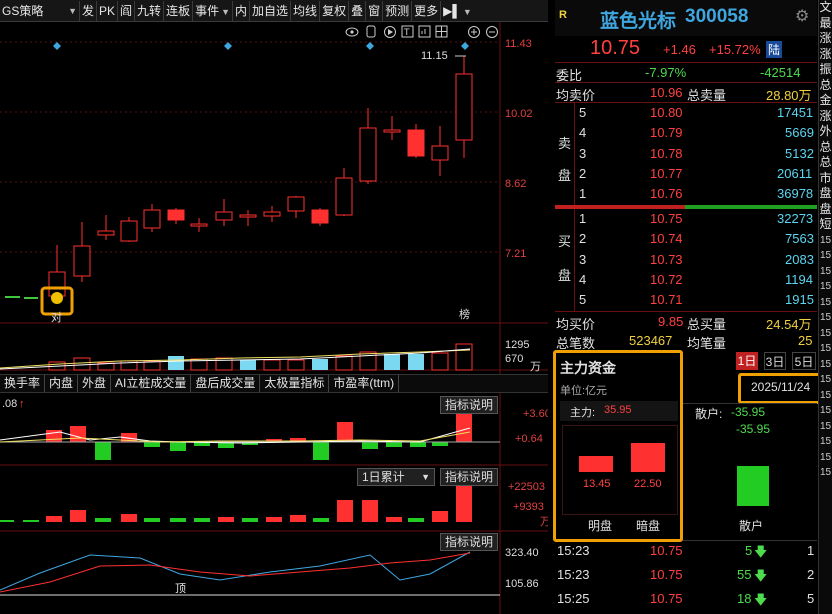 The height and width of the screenshot is (614, 832). What do you see at coordinates (492, 32) in the screenshot?
I see `zoom-out-icon` at bounding box center [492, 32].